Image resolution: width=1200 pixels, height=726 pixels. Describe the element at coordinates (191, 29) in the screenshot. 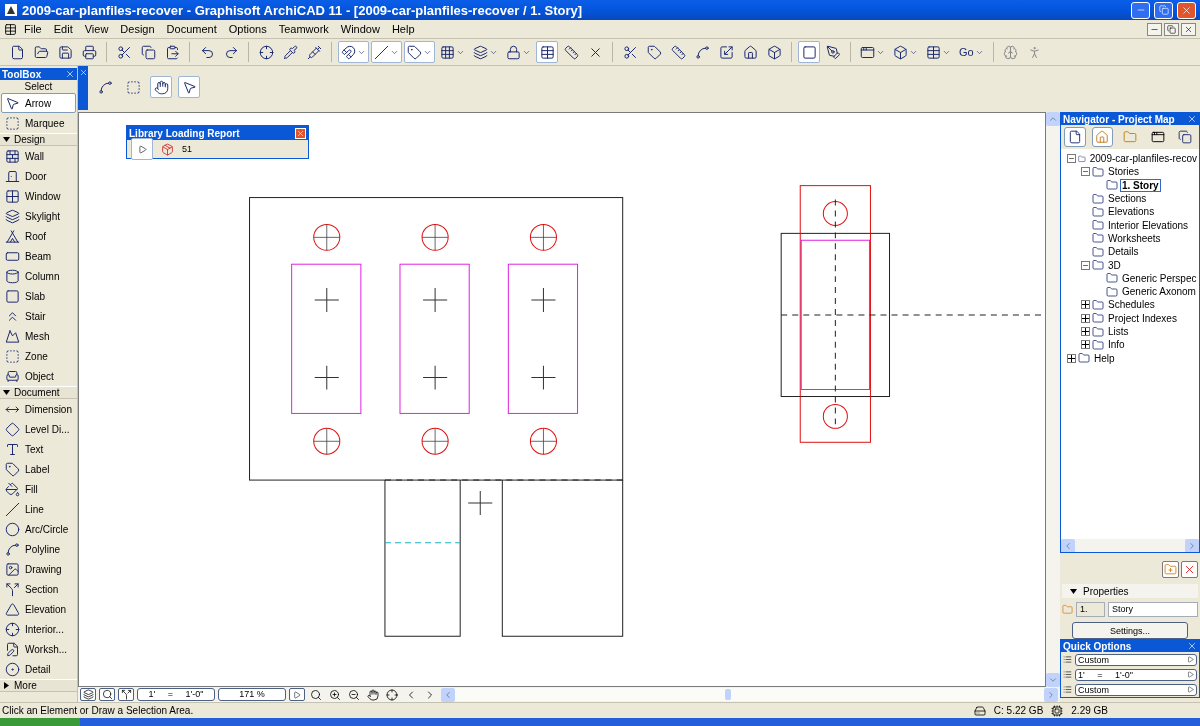

I see `menu-item: Document` at that location.